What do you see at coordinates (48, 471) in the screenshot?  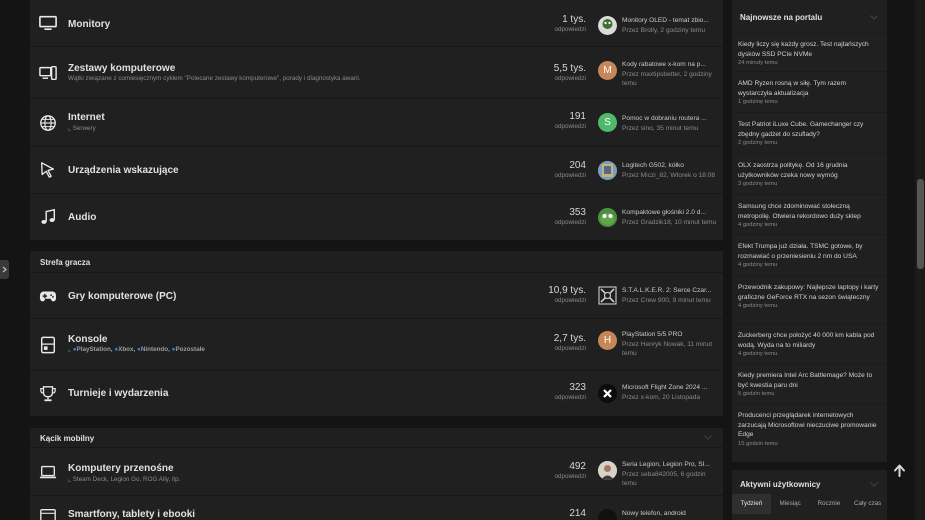 I see `laptop-icon` at bounding box center [48, 471].